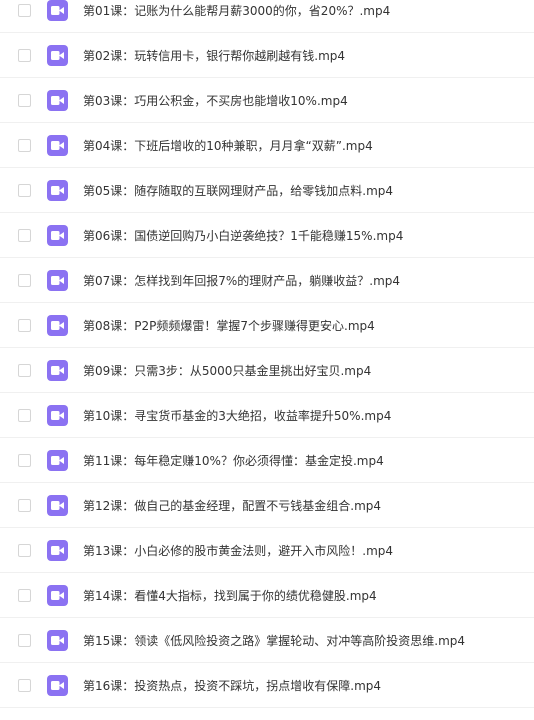 The height and width of the screenshot is (720, 534). Describe the element at coordinates (238, 190) in the screenshot. I see `file-name: 第05课：随存随取的互联网理财产品，给零钱加点料.mp4` at that location.